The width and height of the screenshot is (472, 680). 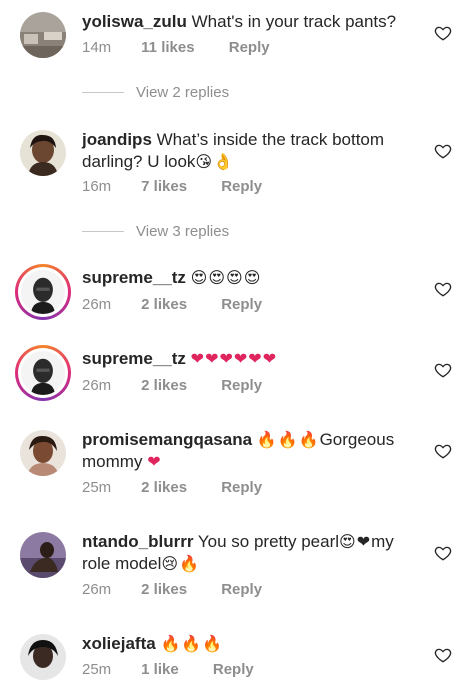 I want to click on comment-meta: 14m 11 likes Reply, so click(x=176, y=47).